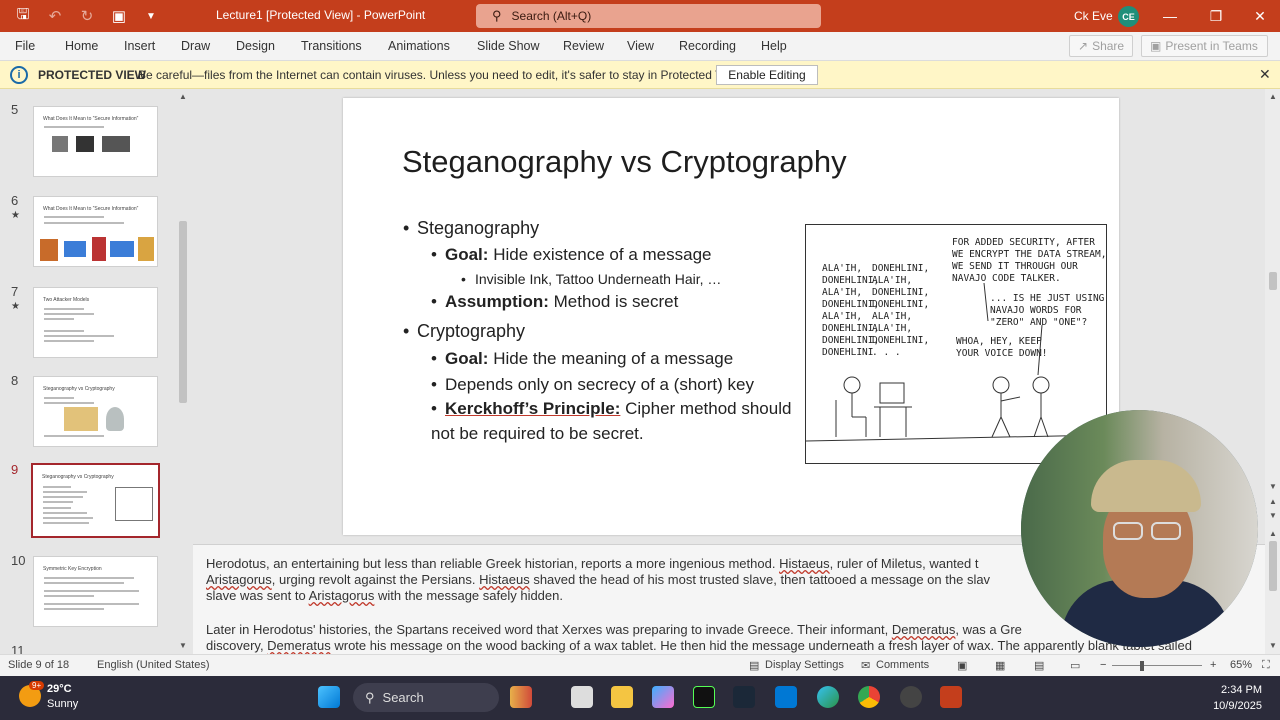  What do you see at coordinates (804, 665) in the screenshot?
I see `display-settings-button: Display Settings` at bounding box center [804, 665].